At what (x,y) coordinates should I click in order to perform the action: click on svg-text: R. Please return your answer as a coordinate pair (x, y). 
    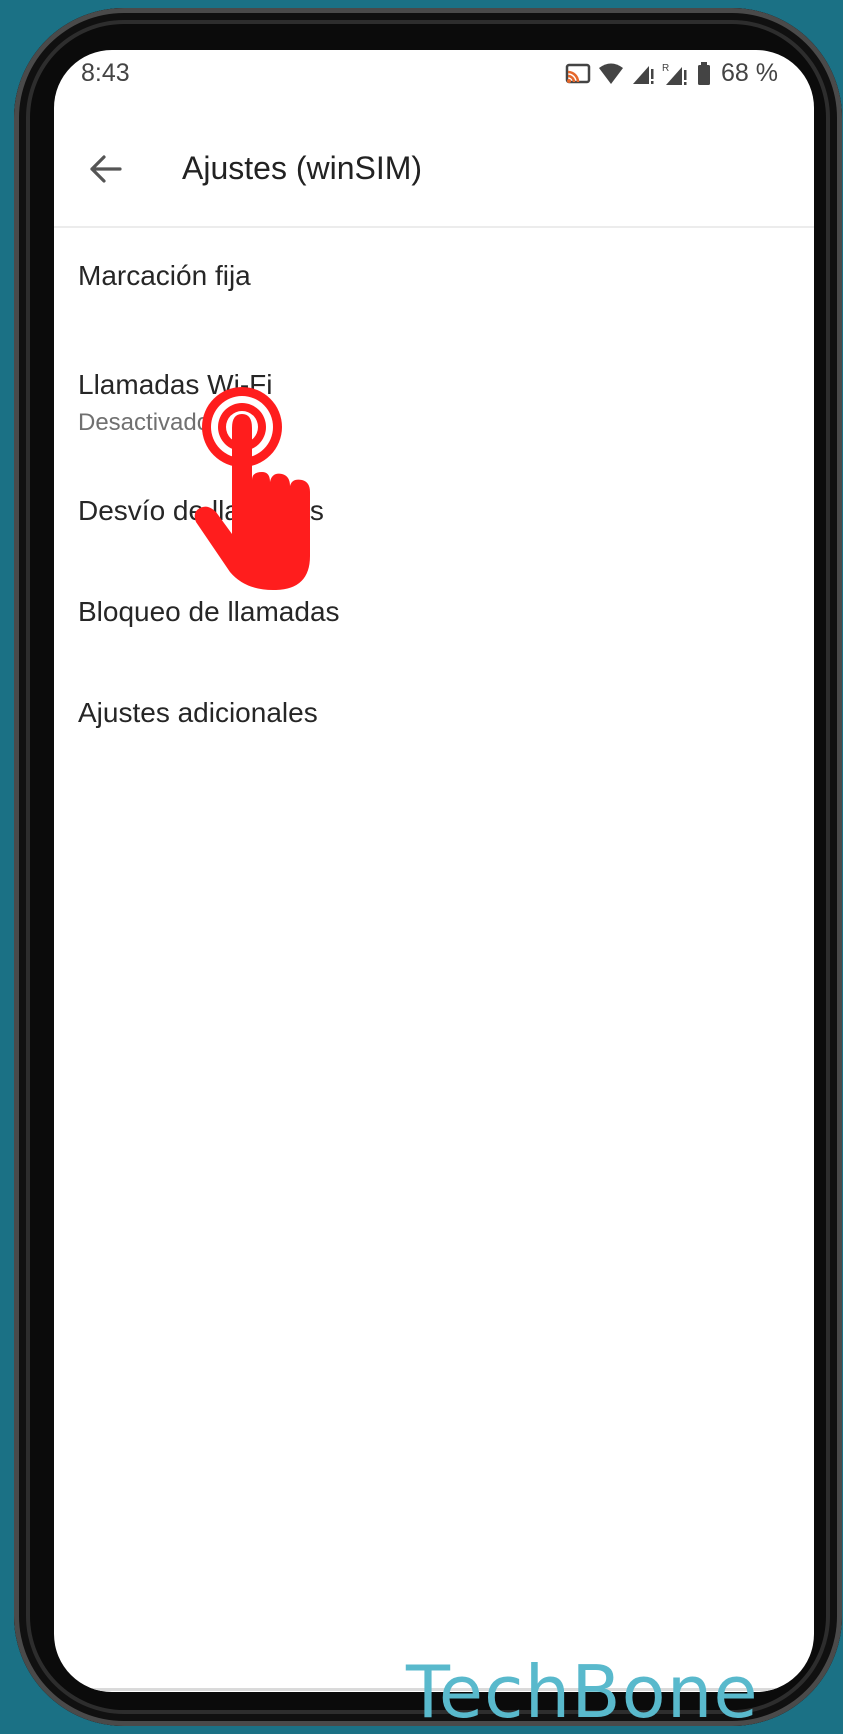
    Looking at the image, I should click on (665, 68).